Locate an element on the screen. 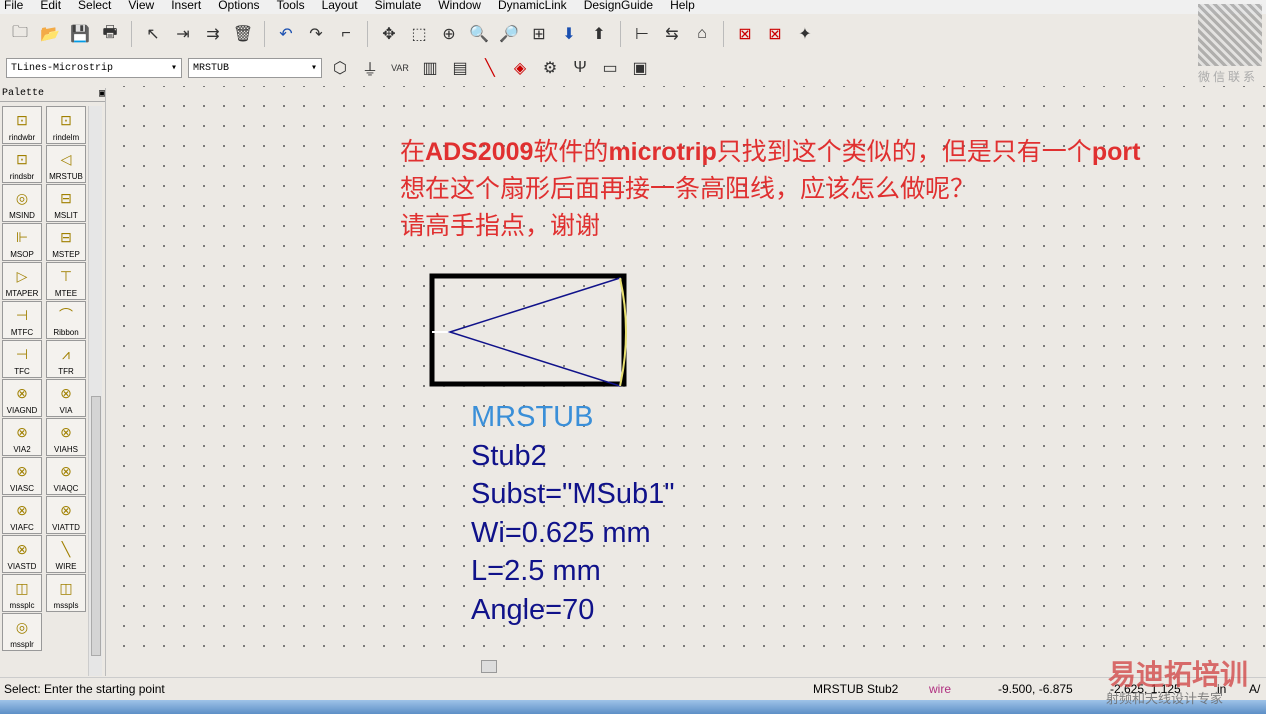  palette-item-label: rindsbr is located at coordinates (22, 176).